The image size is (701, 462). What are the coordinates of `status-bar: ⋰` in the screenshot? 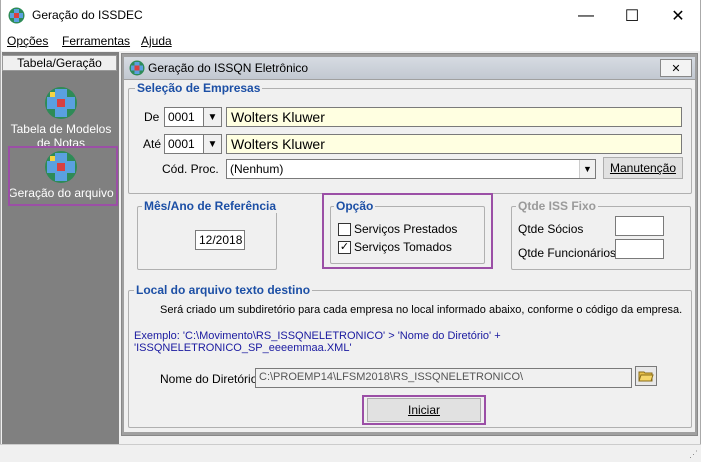 It's located at (350, 453).